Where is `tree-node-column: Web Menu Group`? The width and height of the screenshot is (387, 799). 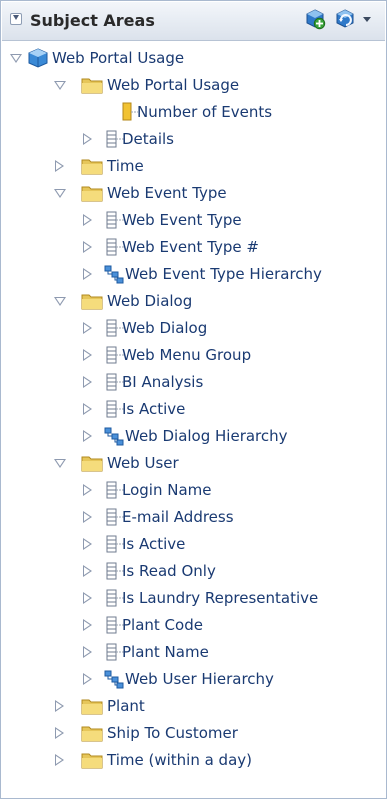 tree-node-column: Web Menu Group is located at coordinates (193, 355).